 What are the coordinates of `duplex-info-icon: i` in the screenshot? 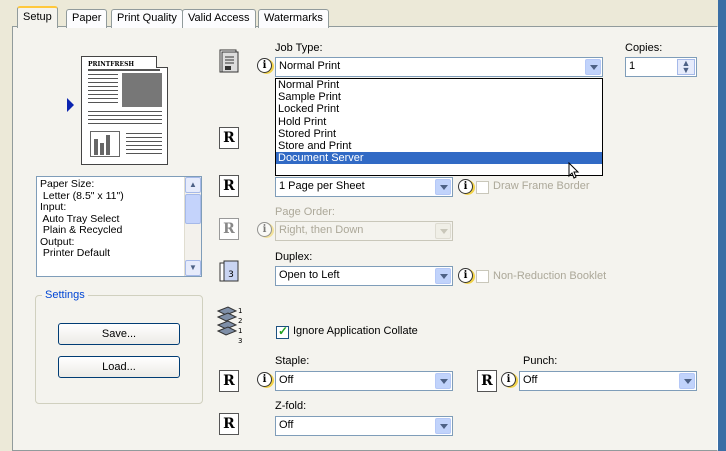 It's located at (465, 275).